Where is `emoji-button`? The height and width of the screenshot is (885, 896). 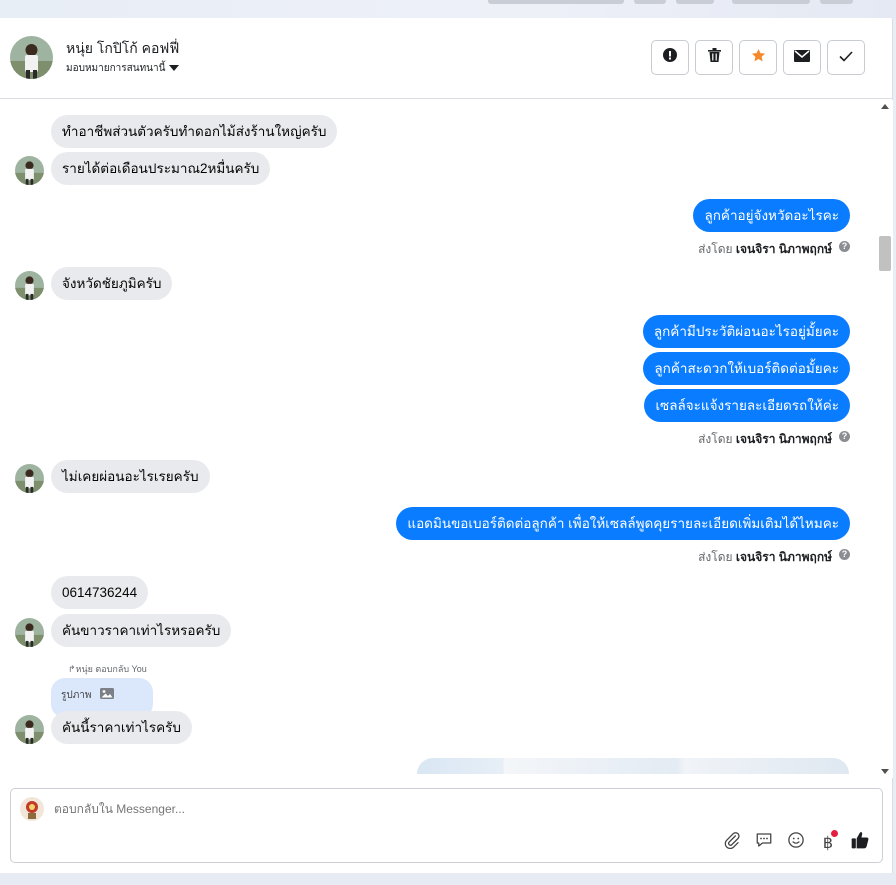
emoji-button is located at coordinates (796, 842).